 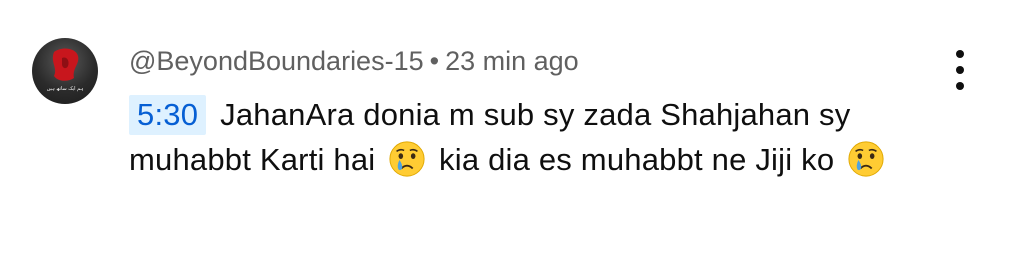 What do you see at coordinates (407, 159) in the screenshot?
I see `crying-face-emoji-icon` at bounding box center [407, 159].